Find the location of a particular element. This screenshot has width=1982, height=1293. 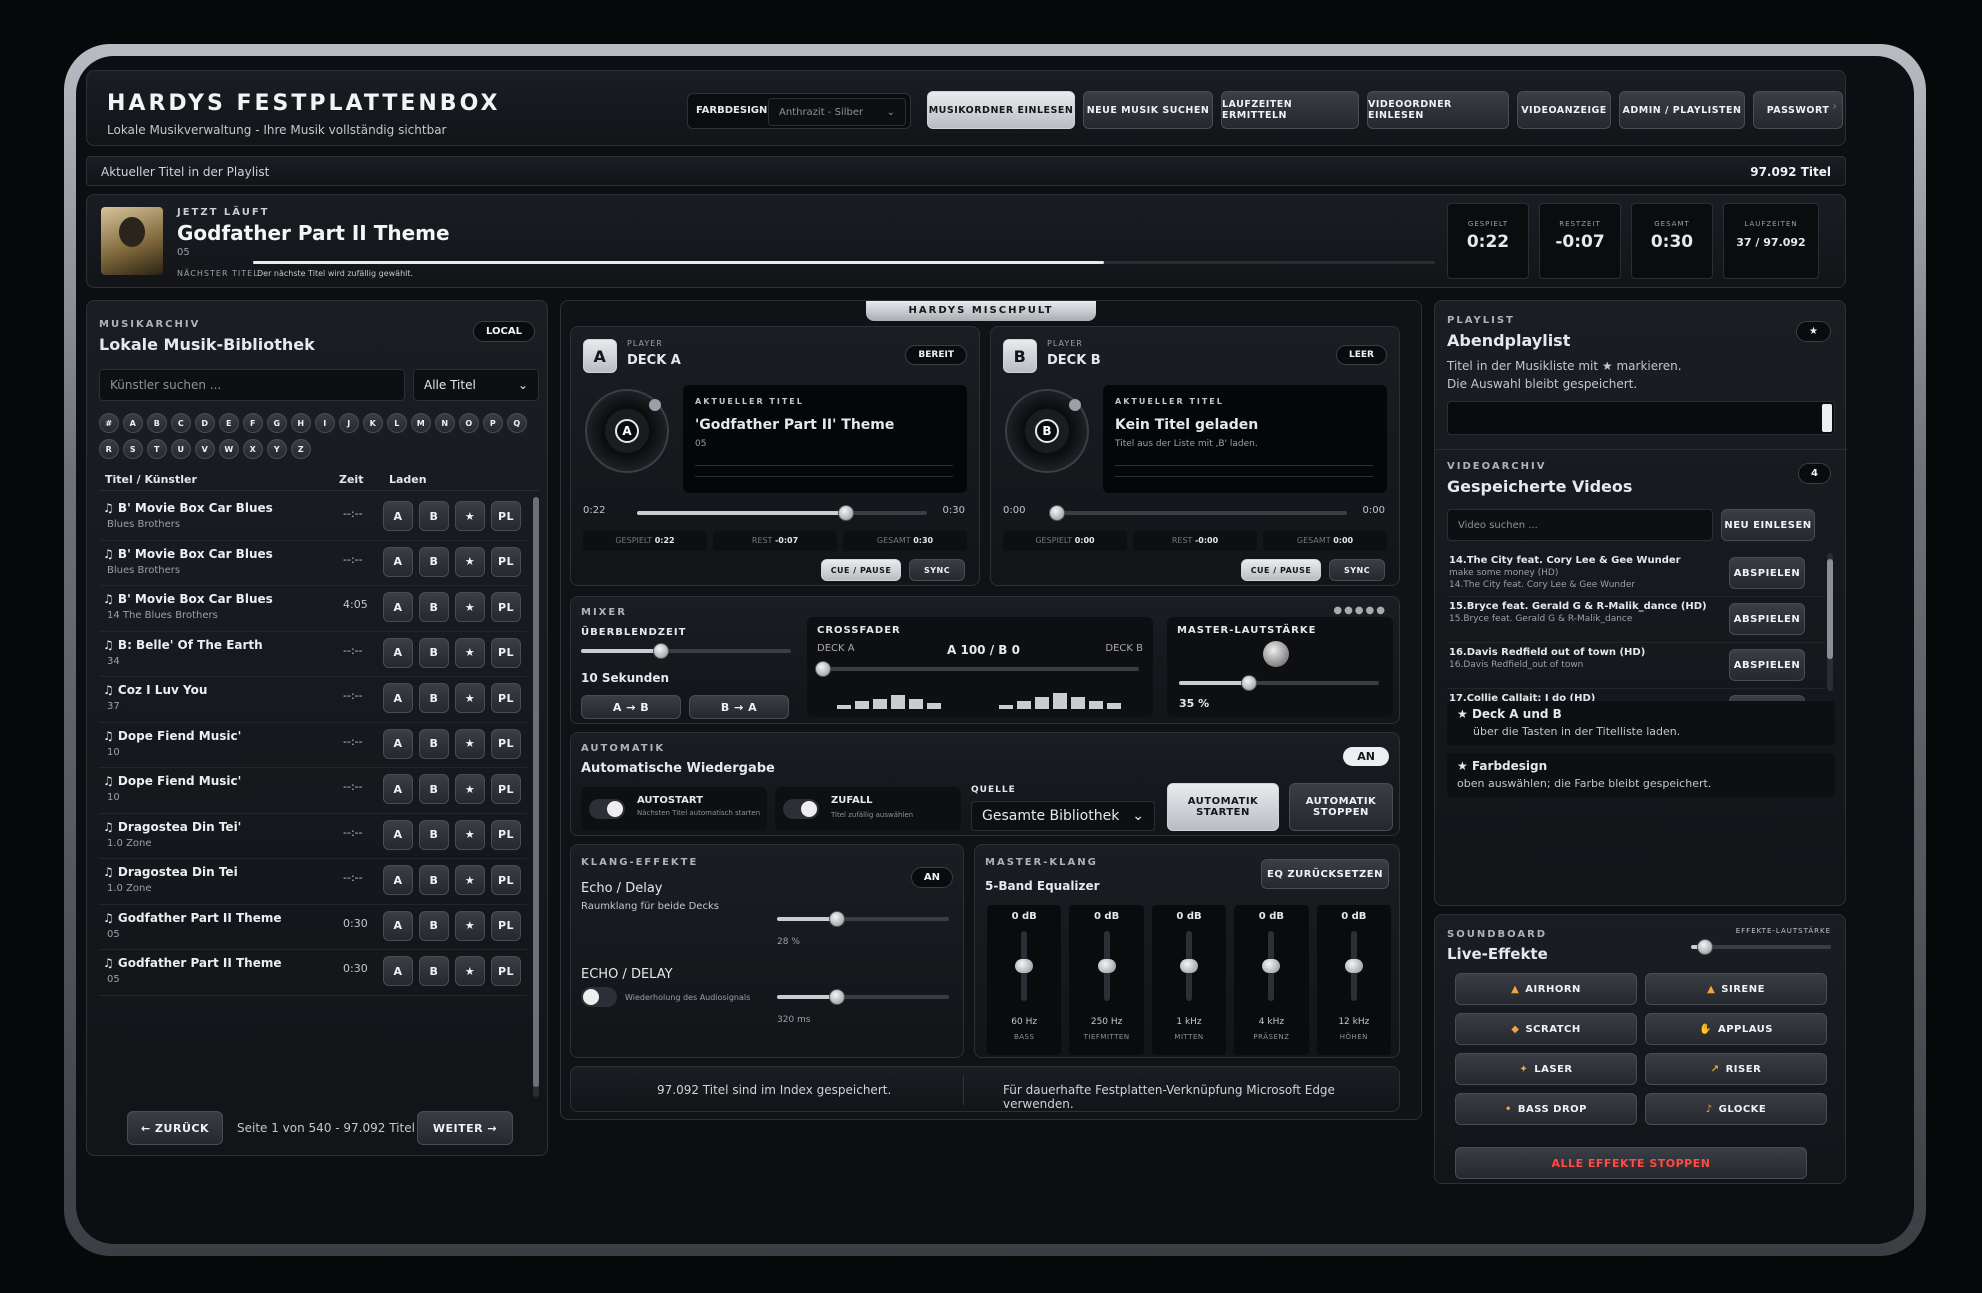

nav-laufzeiten-ermitteln: LAUFZEITEN ERMITTELN is located at coordinates (1290, 110).